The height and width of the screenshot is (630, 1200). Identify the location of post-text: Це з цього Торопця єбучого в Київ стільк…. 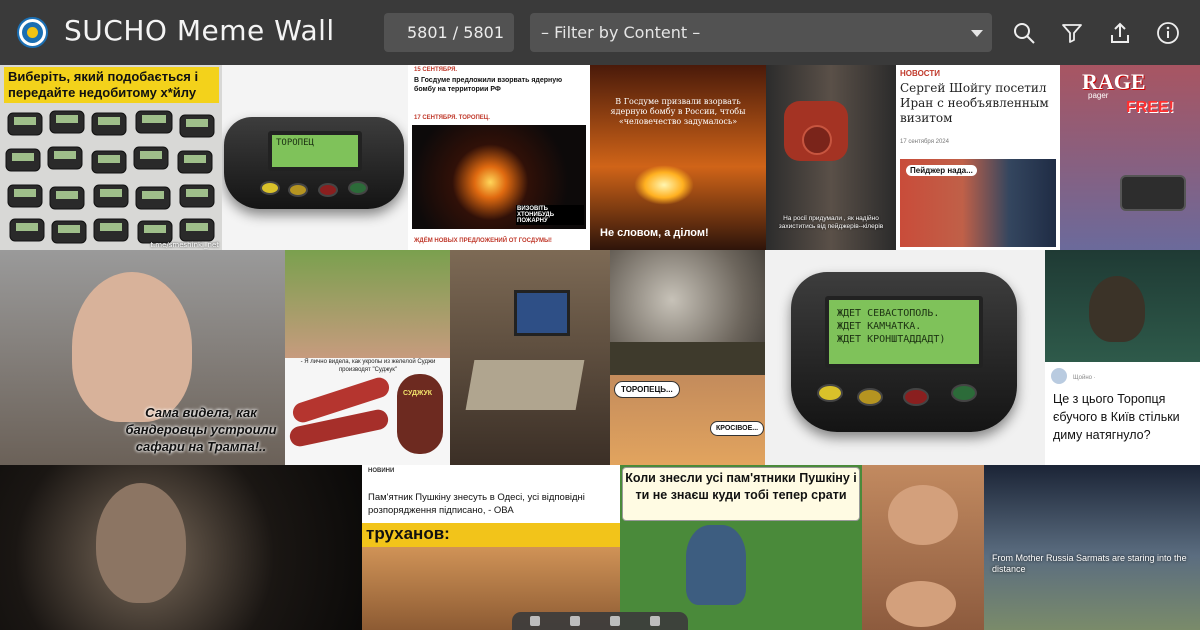
(1116, 417).